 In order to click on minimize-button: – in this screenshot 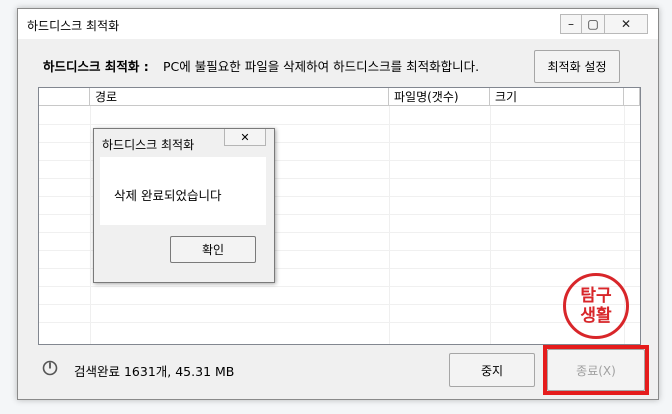, I will do `click(571, 24)`.